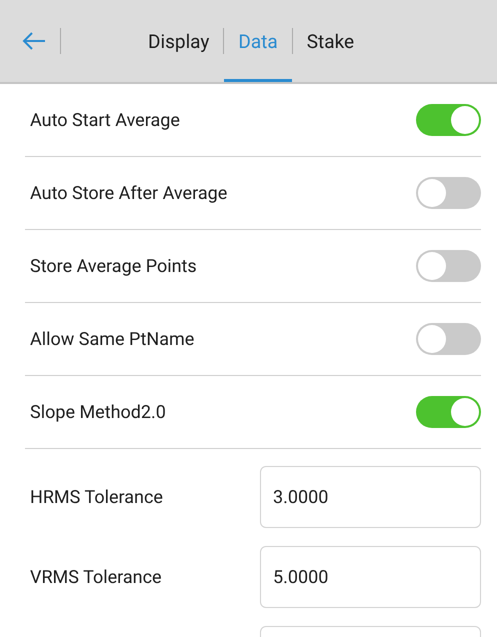 The width and height of the screenshot is (497, 637). I want to click on tab: Display, so click(179, 41).